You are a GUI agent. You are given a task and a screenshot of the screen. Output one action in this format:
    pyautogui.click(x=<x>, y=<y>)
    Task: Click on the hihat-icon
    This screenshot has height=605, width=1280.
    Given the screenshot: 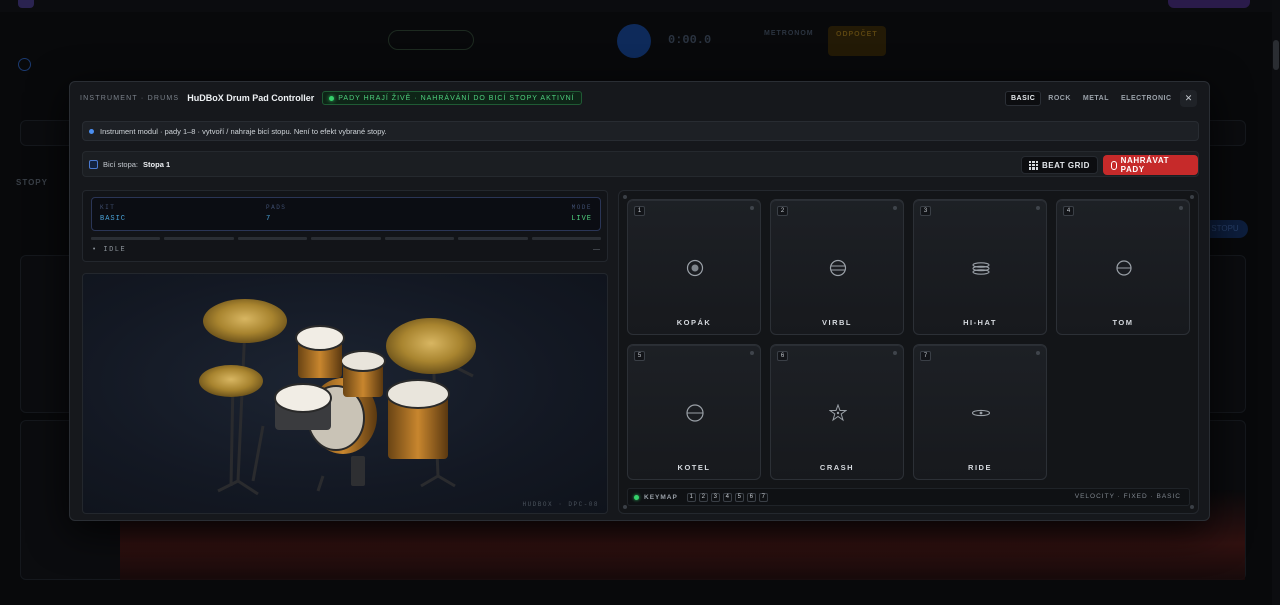 What is the action you would take?
    pyautogui.click(x=981, y=268)
    